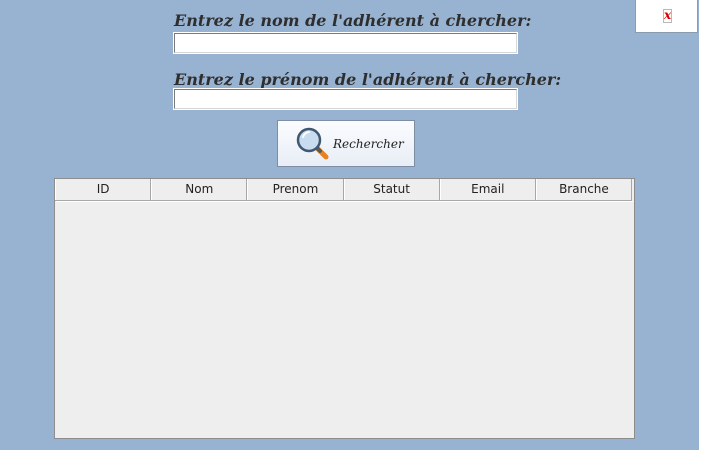 This screenshot has height=450, width=702. I want to click on last-name-label: Entrez le nom de l'adhérent à chercher:, so click(353, 20).